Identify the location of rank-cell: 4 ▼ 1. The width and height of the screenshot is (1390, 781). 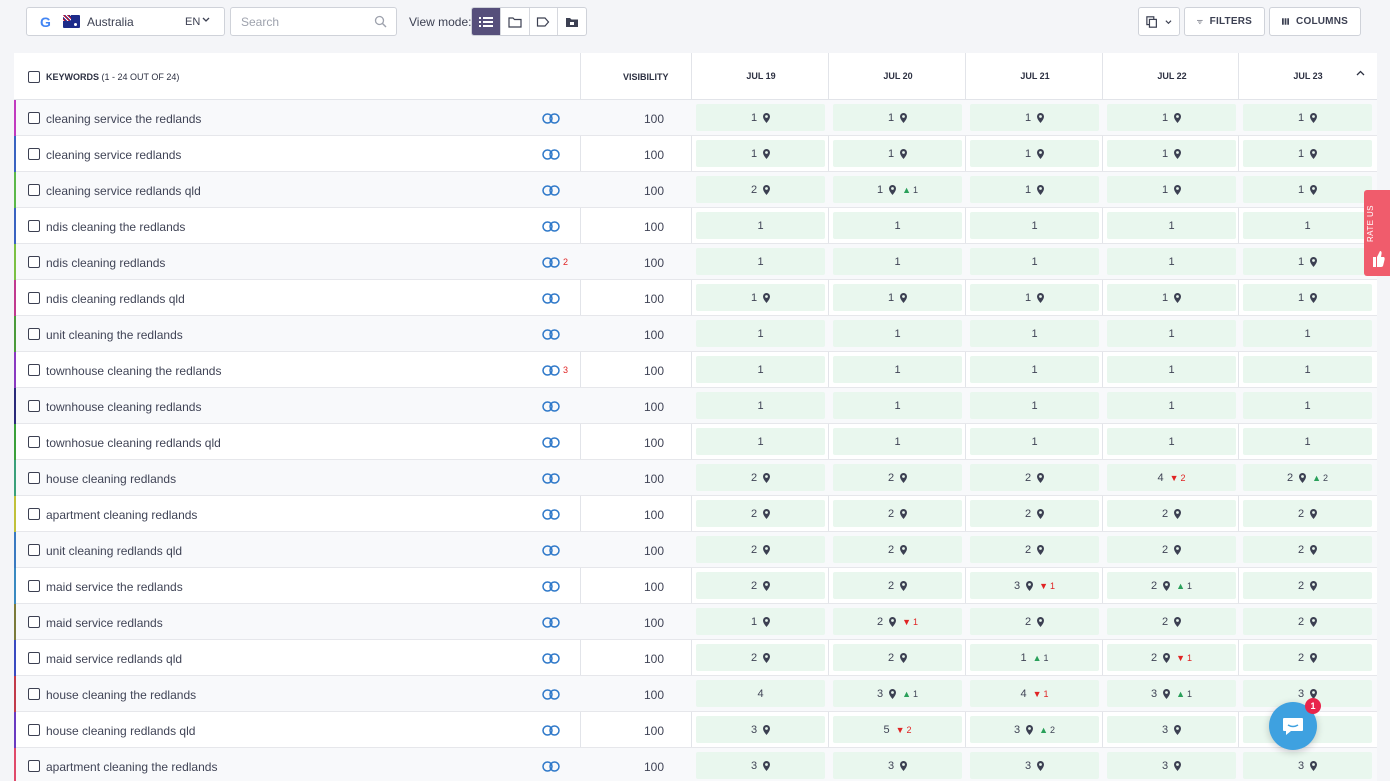
(1034, 693).